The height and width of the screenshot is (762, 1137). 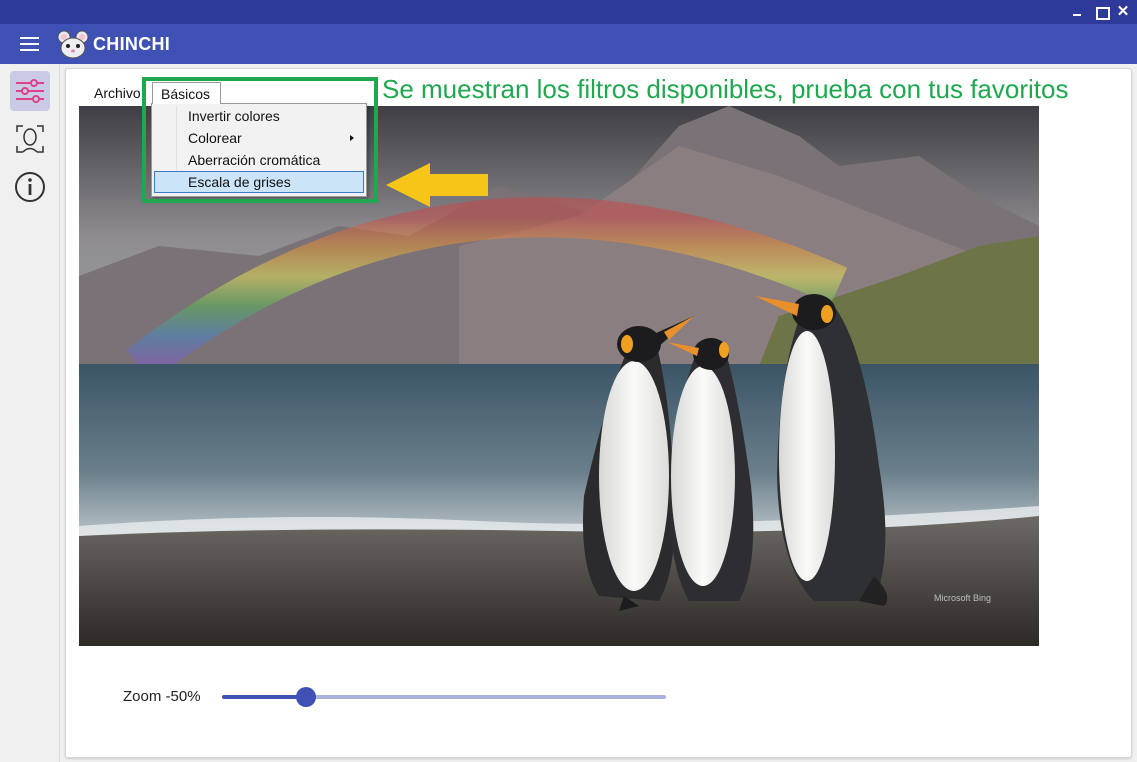 I want to click on window-titlebar: ✕, so click(x=568, y=12).